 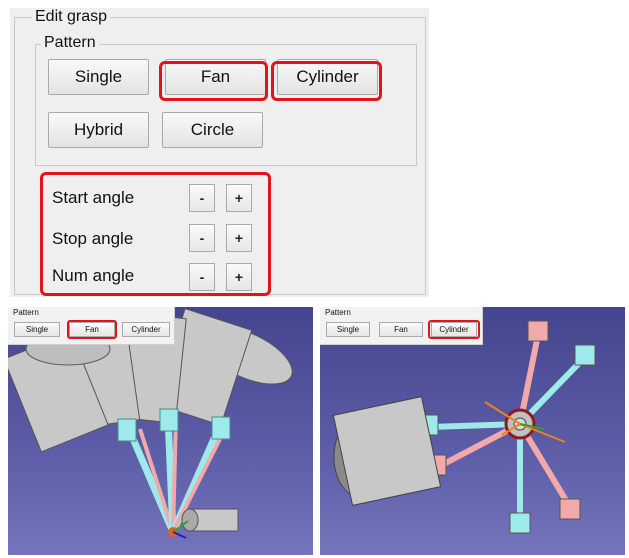 What do you see at coordinates (215, 77) in the screenshot?
I see `fan-button: Fan` at bounding box center [215, 77].